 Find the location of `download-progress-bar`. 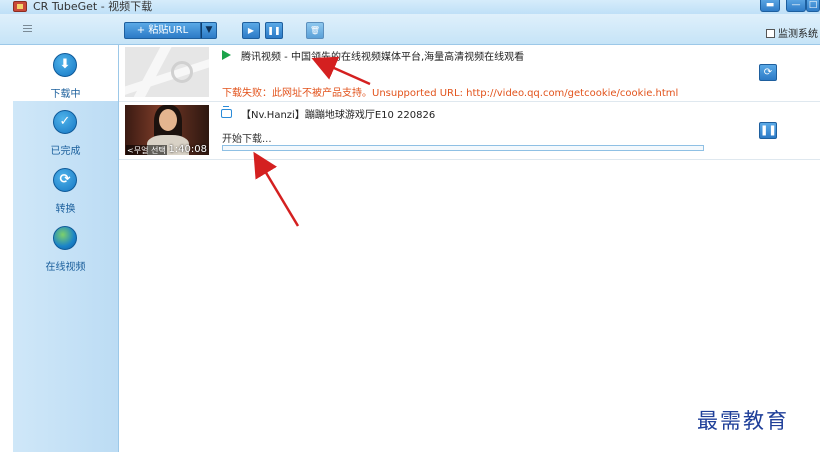

download-progress-bar is located at coordinates (463, 148).